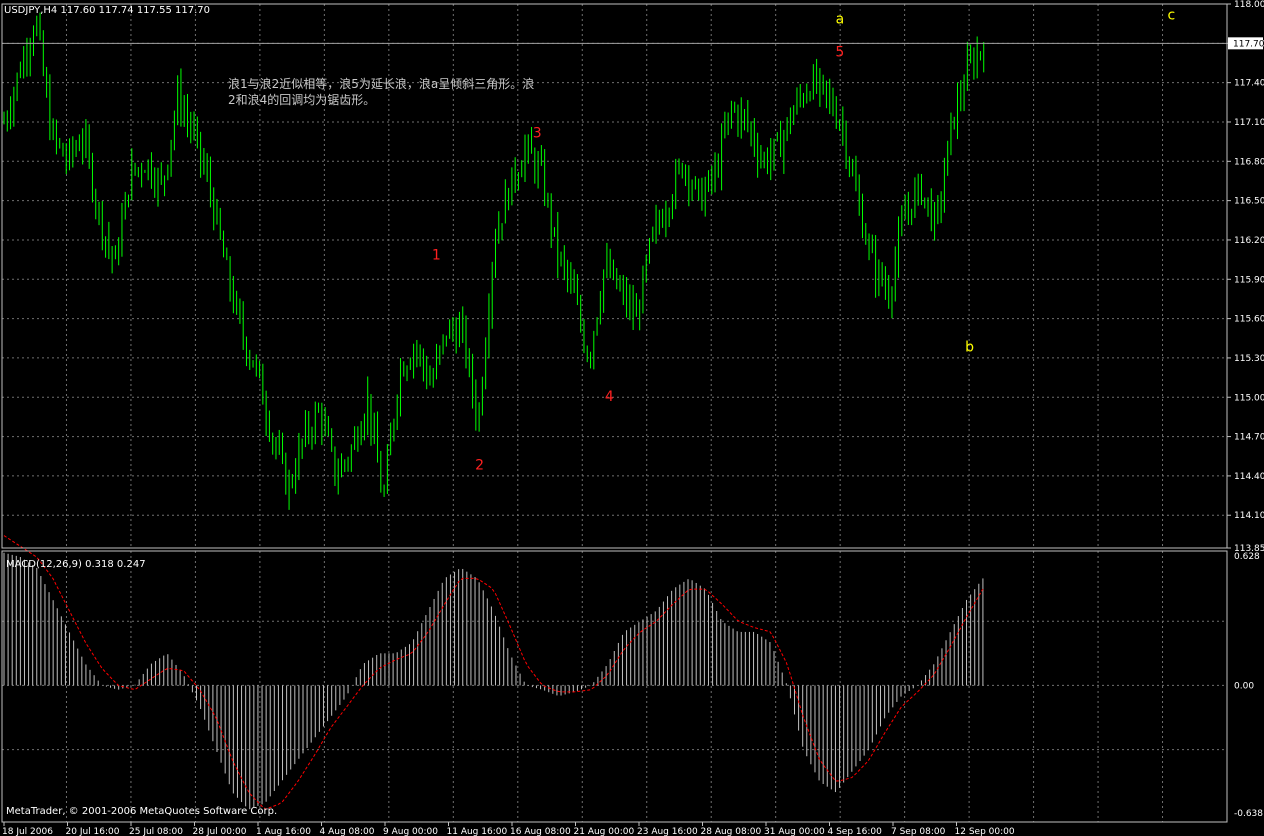  I want to click on price-tick-label: 117.40, so click(1249, 84).